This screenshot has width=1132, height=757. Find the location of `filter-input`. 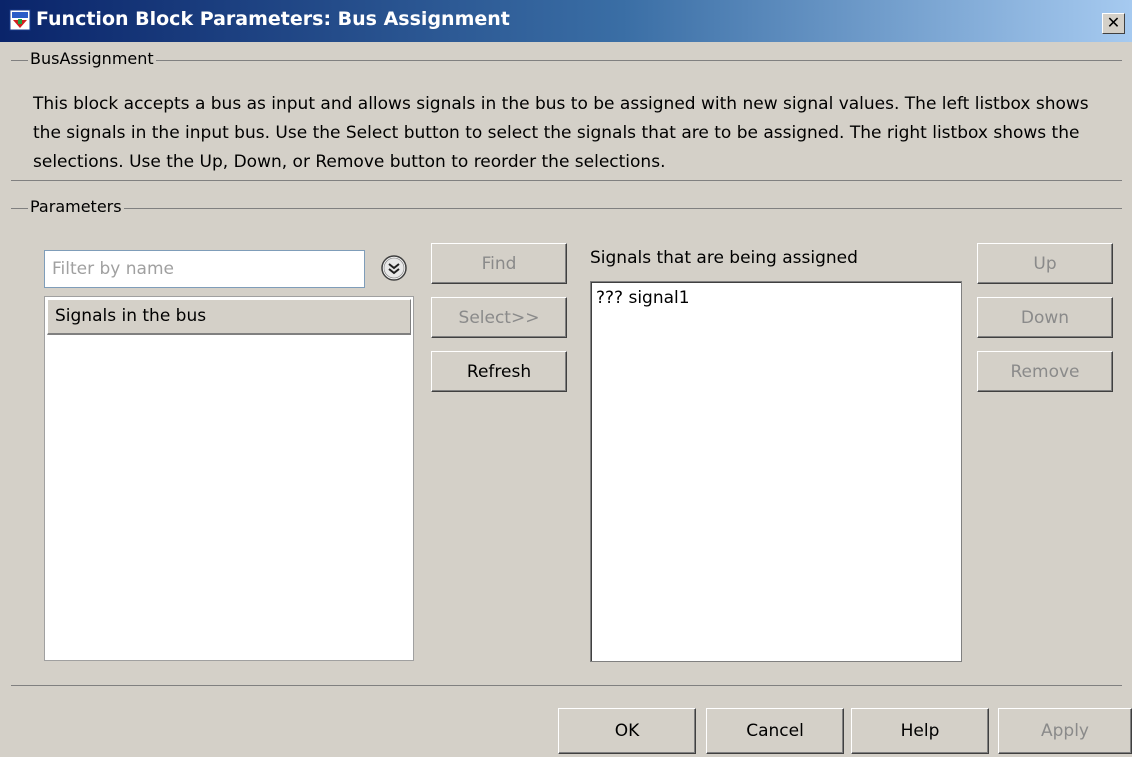

filter-input is located at coordinates (204, 269).